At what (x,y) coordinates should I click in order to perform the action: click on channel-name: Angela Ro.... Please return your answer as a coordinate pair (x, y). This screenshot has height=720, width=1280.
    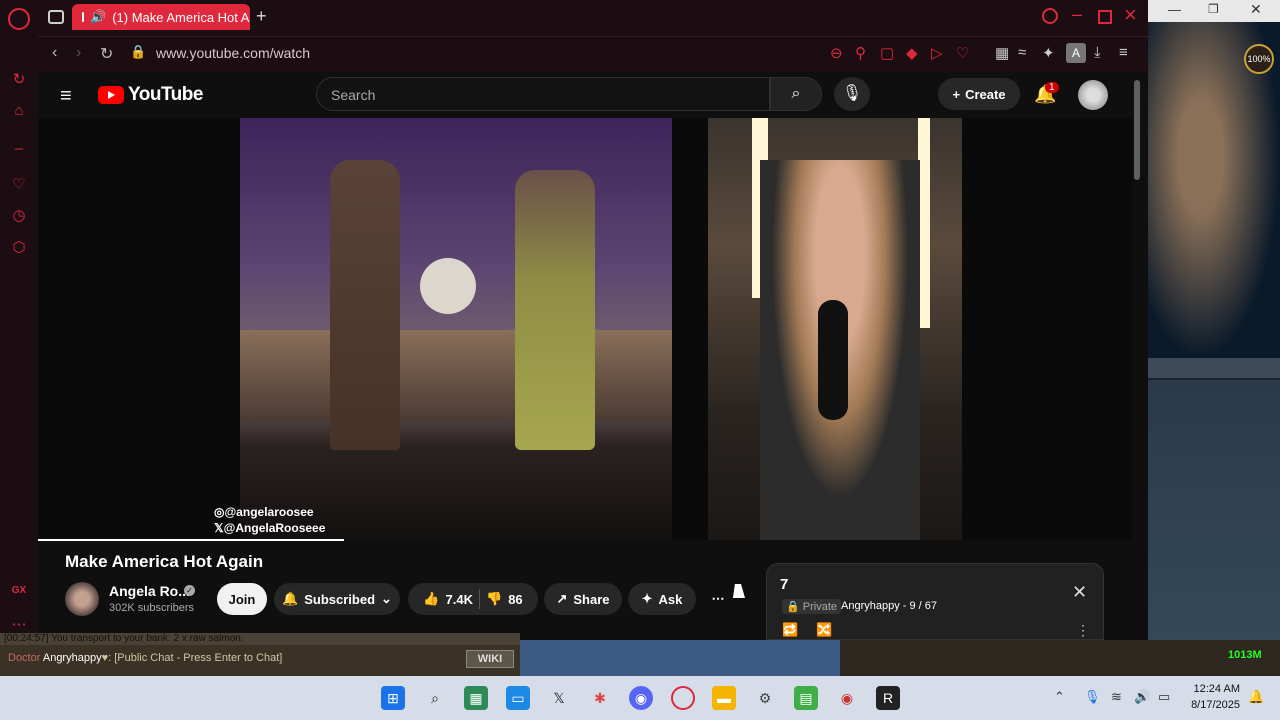
    Looking at the image, I should click on (149, 591).